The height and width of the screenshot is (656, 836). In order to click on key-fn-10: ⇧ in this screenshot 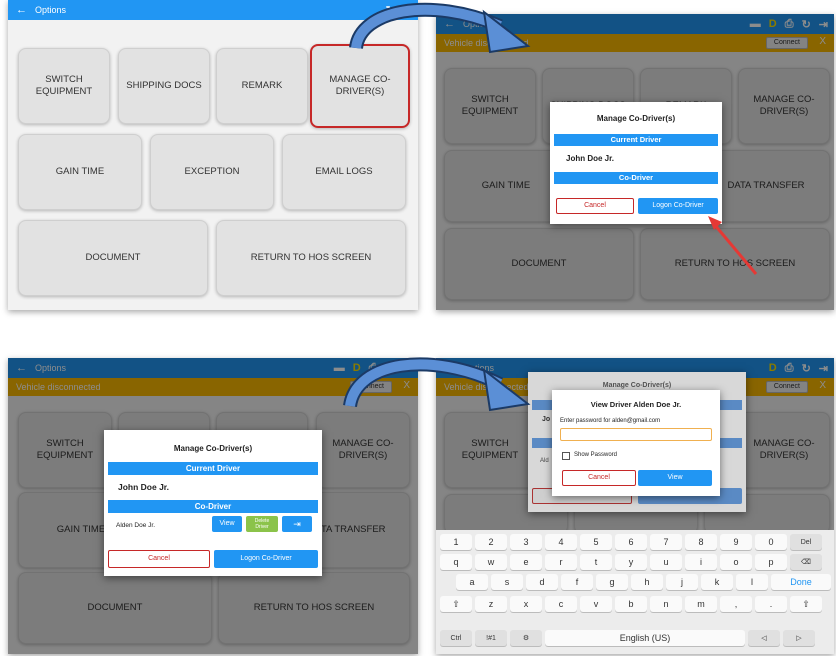, I will do `click(806, 604)`.